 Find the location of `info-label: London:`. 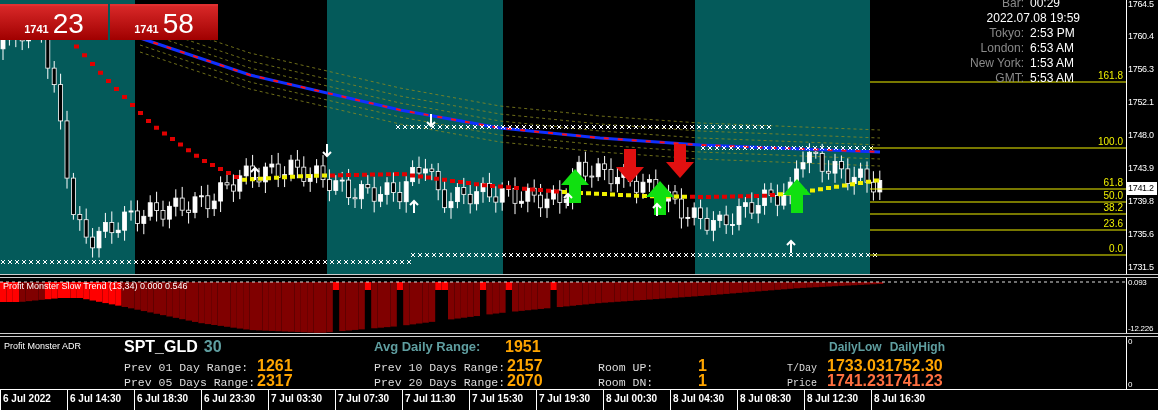

info-label: London: is located at coordinates (1002, 48).